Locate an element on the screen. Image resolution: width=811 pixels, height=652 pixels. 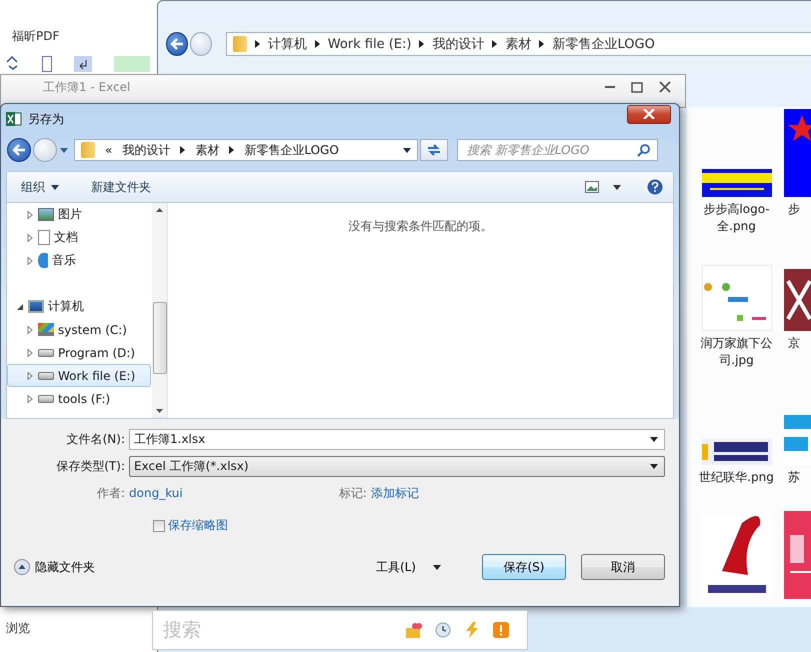
file-name: 步 is located at coordinates (797, 209).